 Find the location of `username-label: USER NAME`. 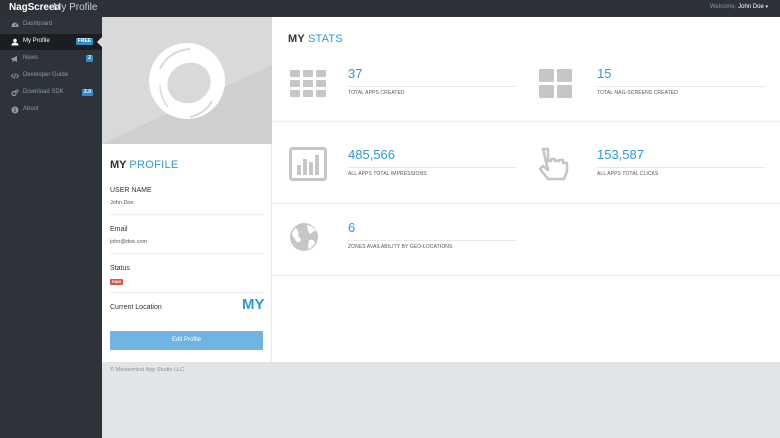

username-label: USER NAME is located at coordinates (131, 190).